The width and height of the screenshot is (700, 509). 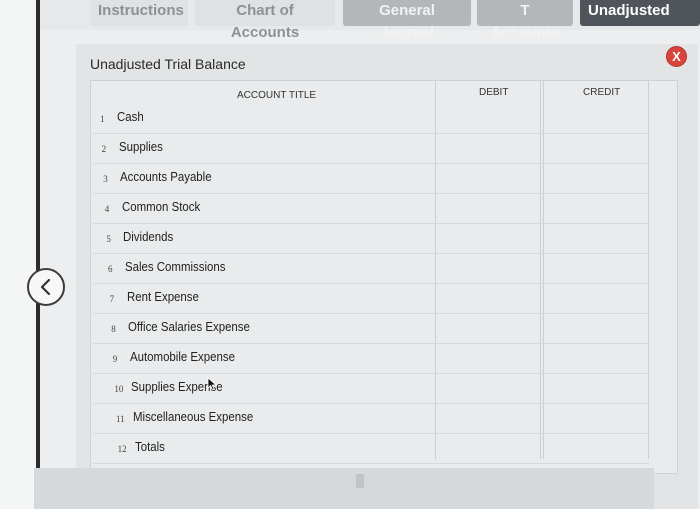 What do you see at coordinates (108, 239) in the screenshot?
I see `row-number: 5` at bounding box center [108, 239].